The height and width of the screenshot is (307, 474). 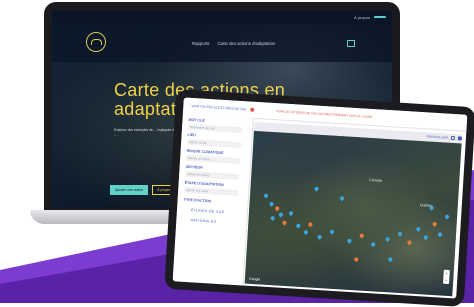 I want to click on add-action-button: Ajouter une action, so click(x=129, y=190).